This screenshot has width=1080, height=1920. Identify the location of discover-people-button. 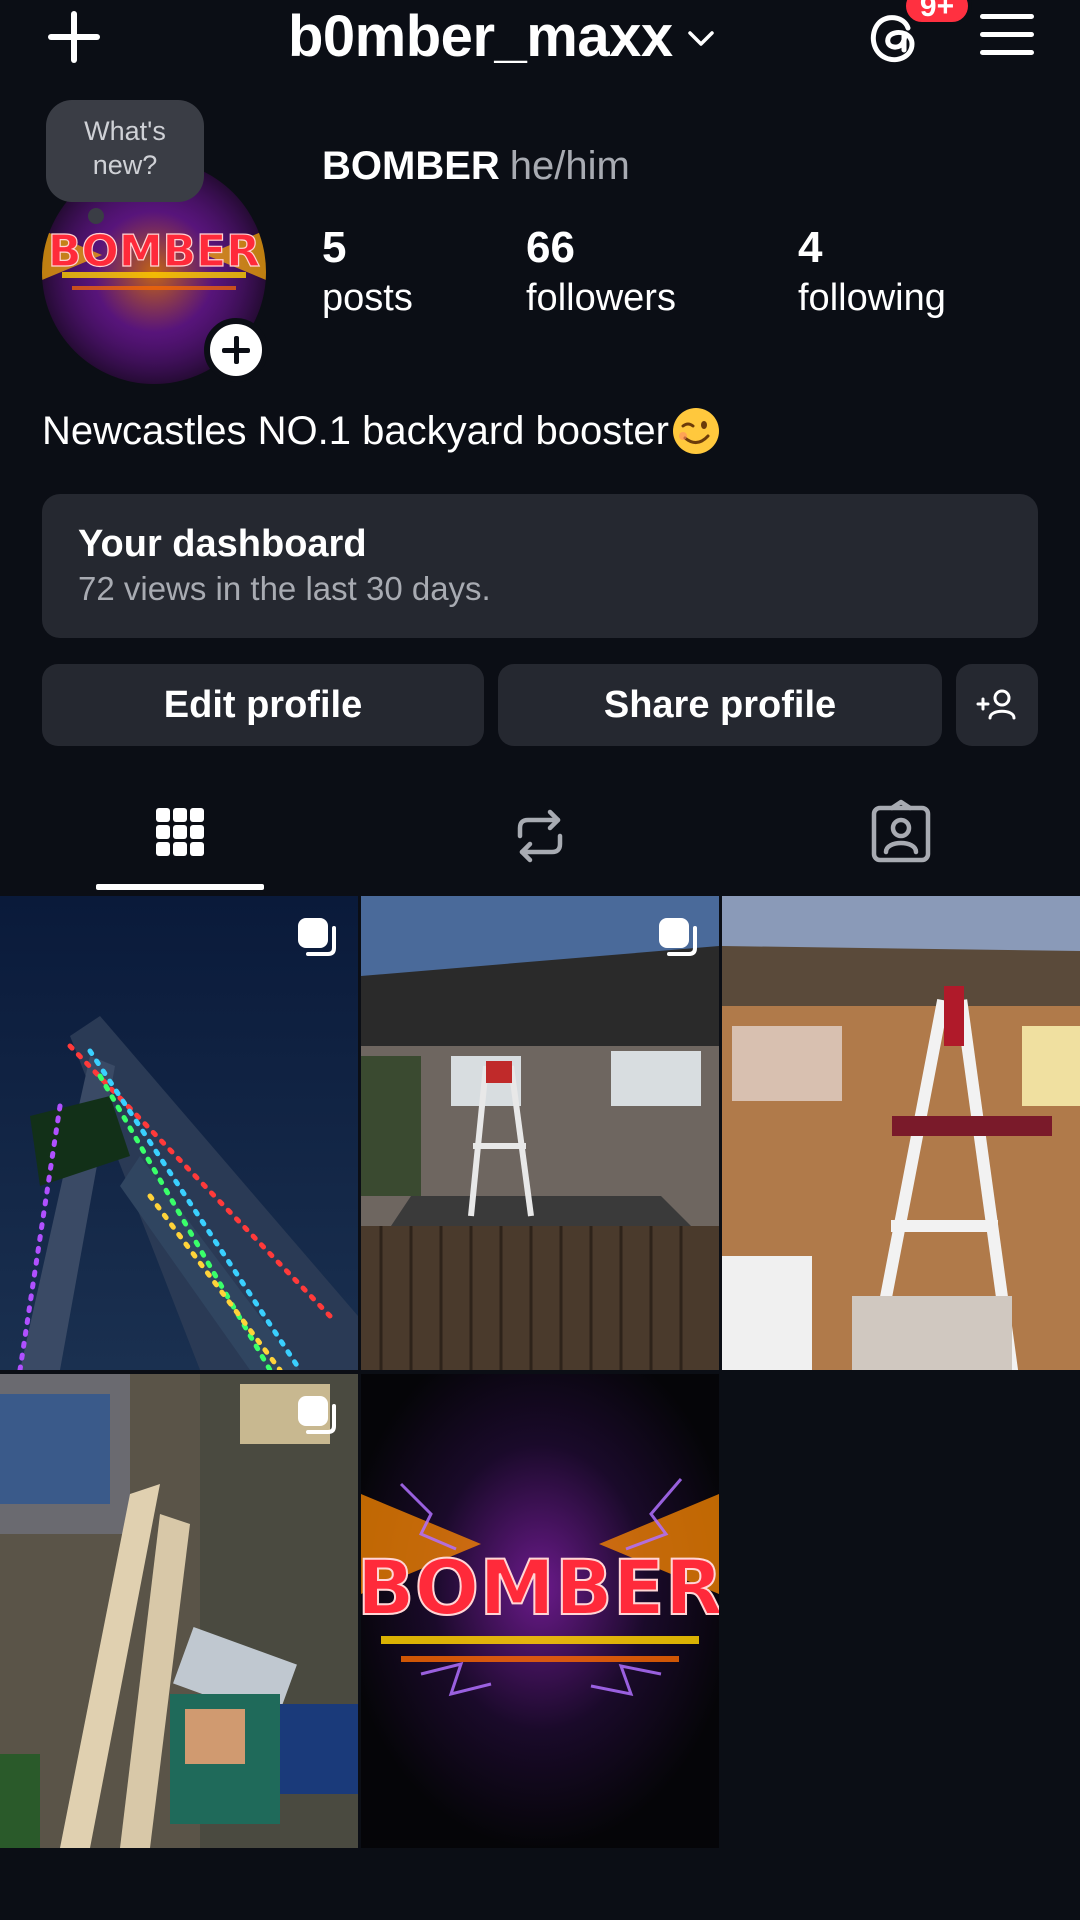
(997, 705).